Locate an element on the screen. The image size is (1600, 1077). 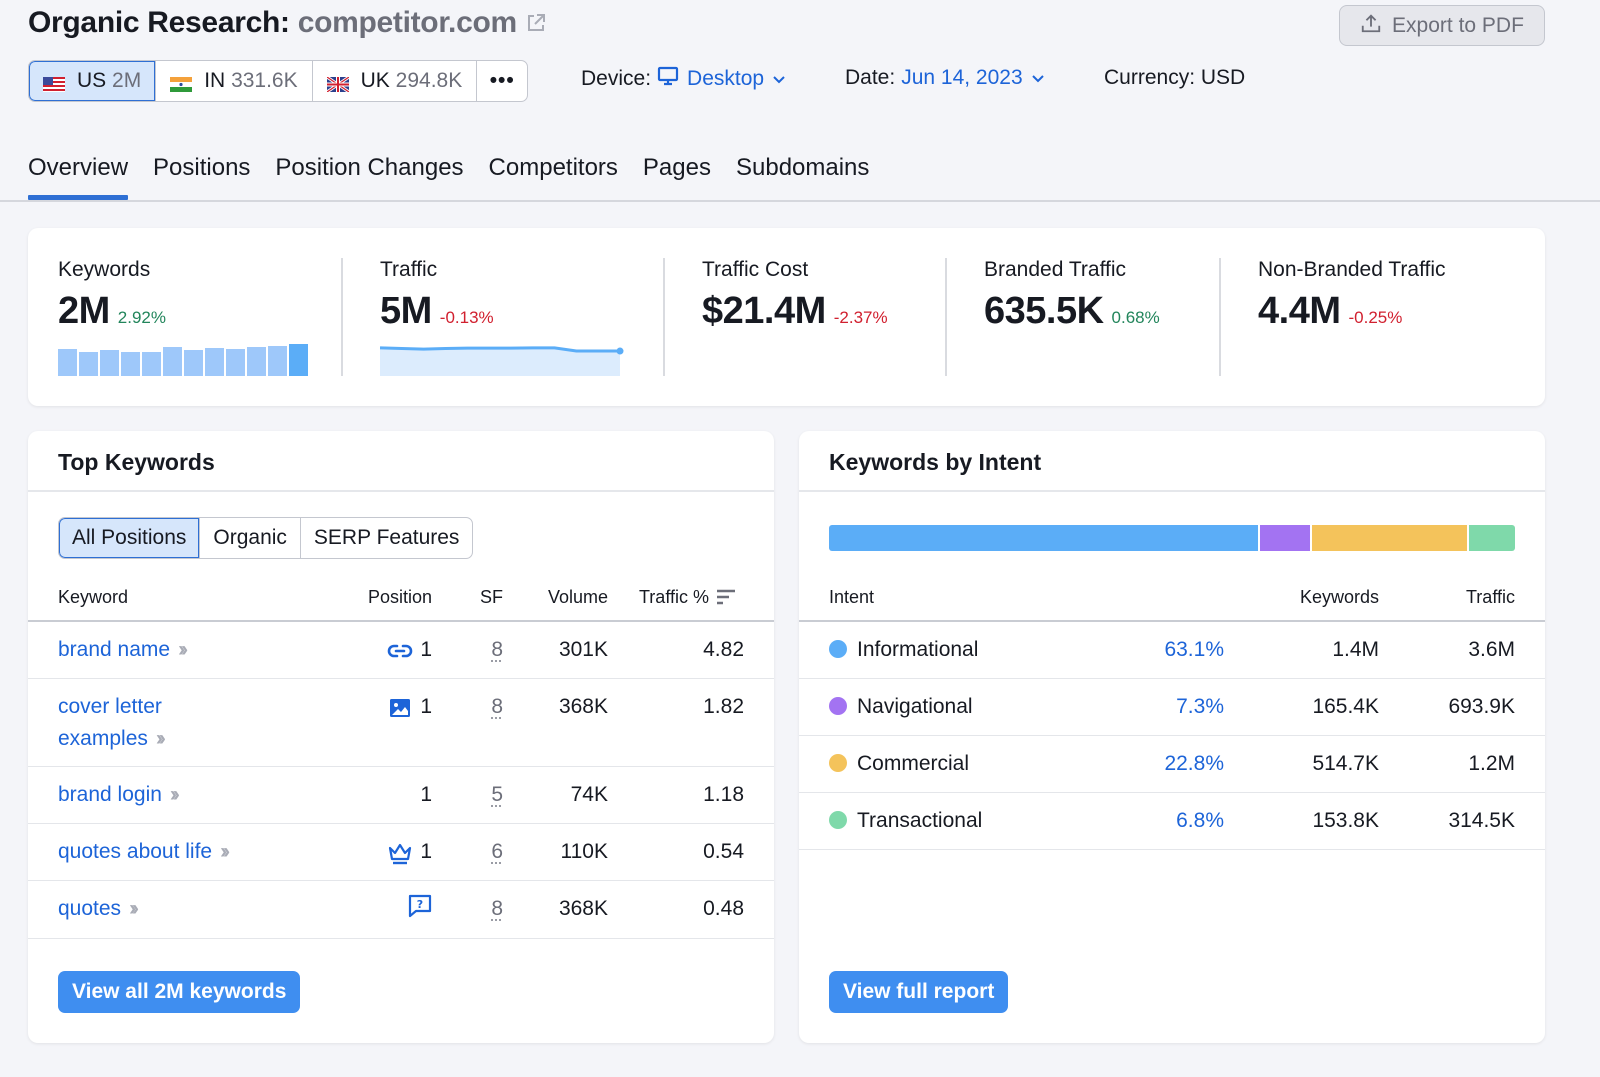
date-label: Date: is located at coordinates (870, 77).